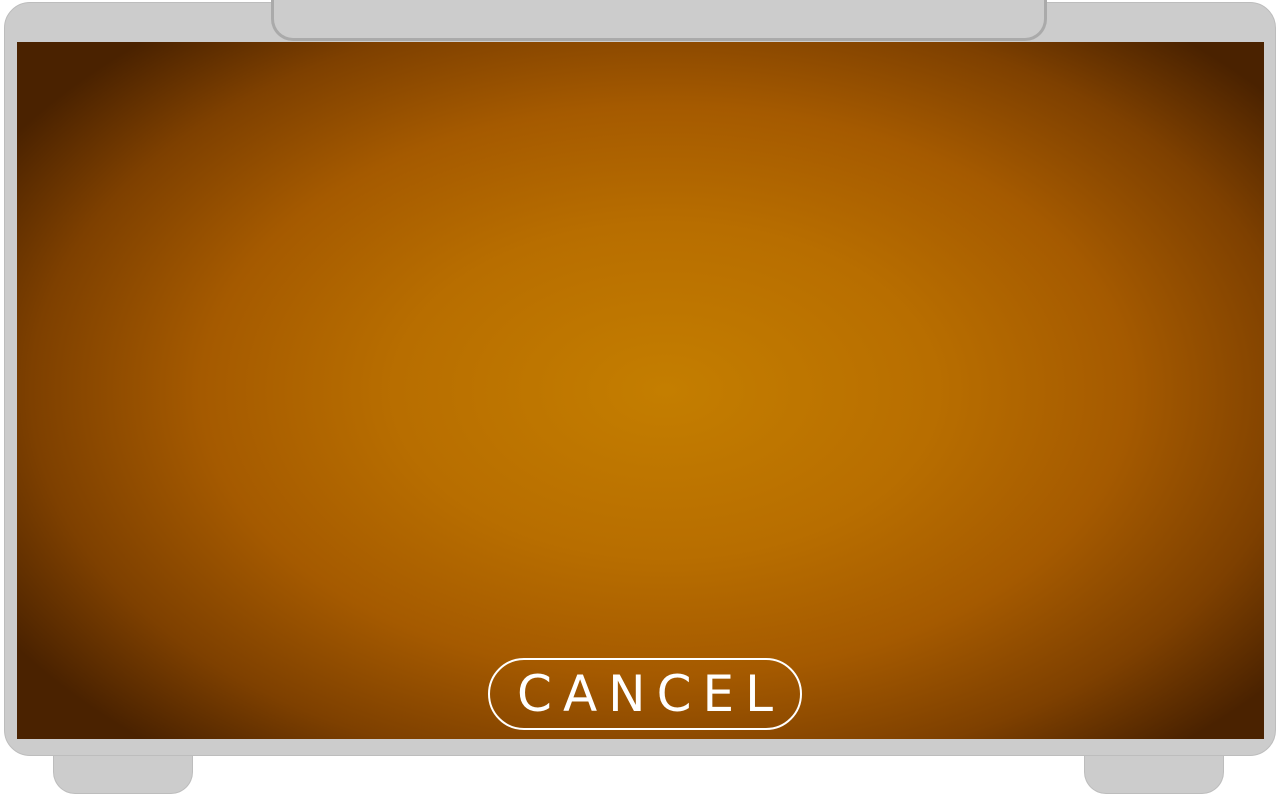  I want to click on cancel-button: CANCEL, so click(645, 694).